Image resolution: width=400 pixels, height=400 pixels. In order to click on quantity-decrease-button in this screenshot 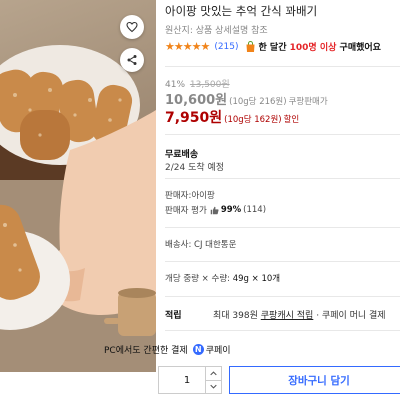, I will do `click(213, 386)`.